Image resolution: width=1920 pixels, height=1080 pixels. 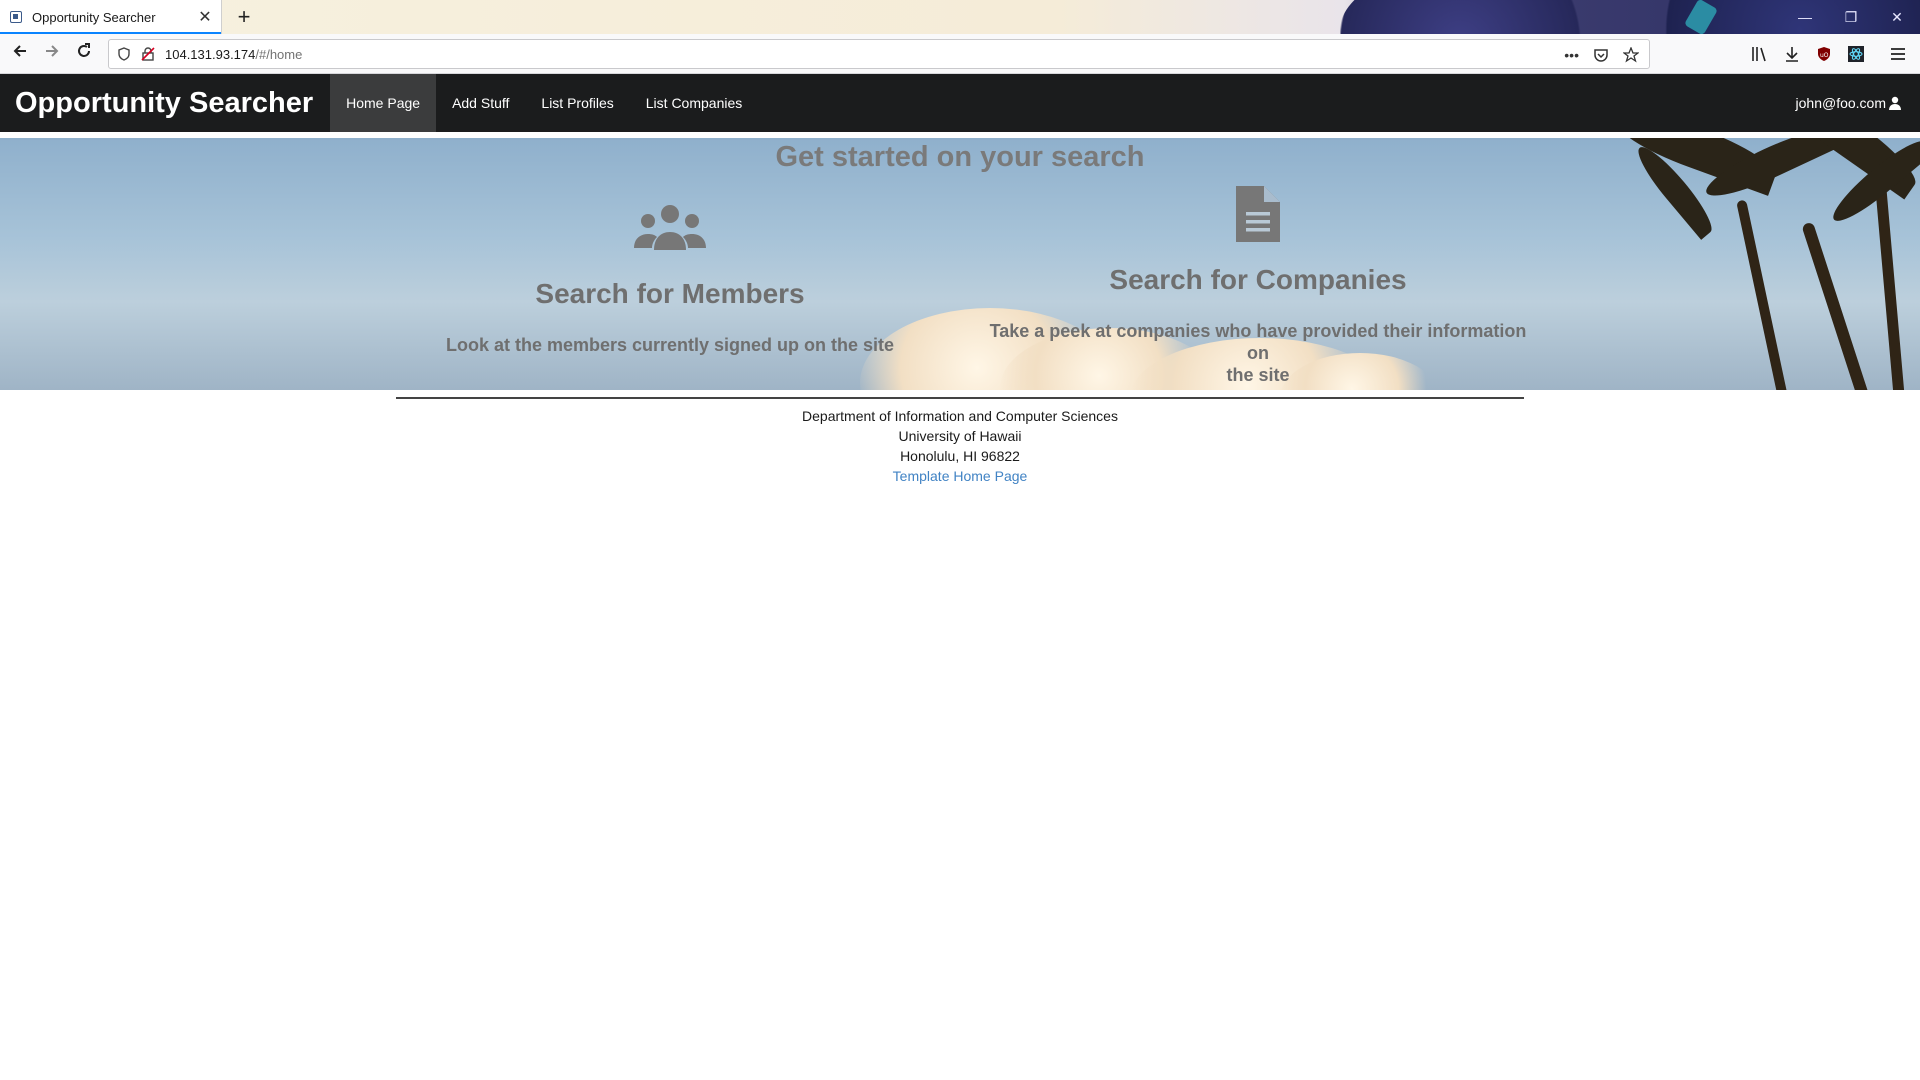 I want to click on favicon-icon, so click(x=16, y=17).